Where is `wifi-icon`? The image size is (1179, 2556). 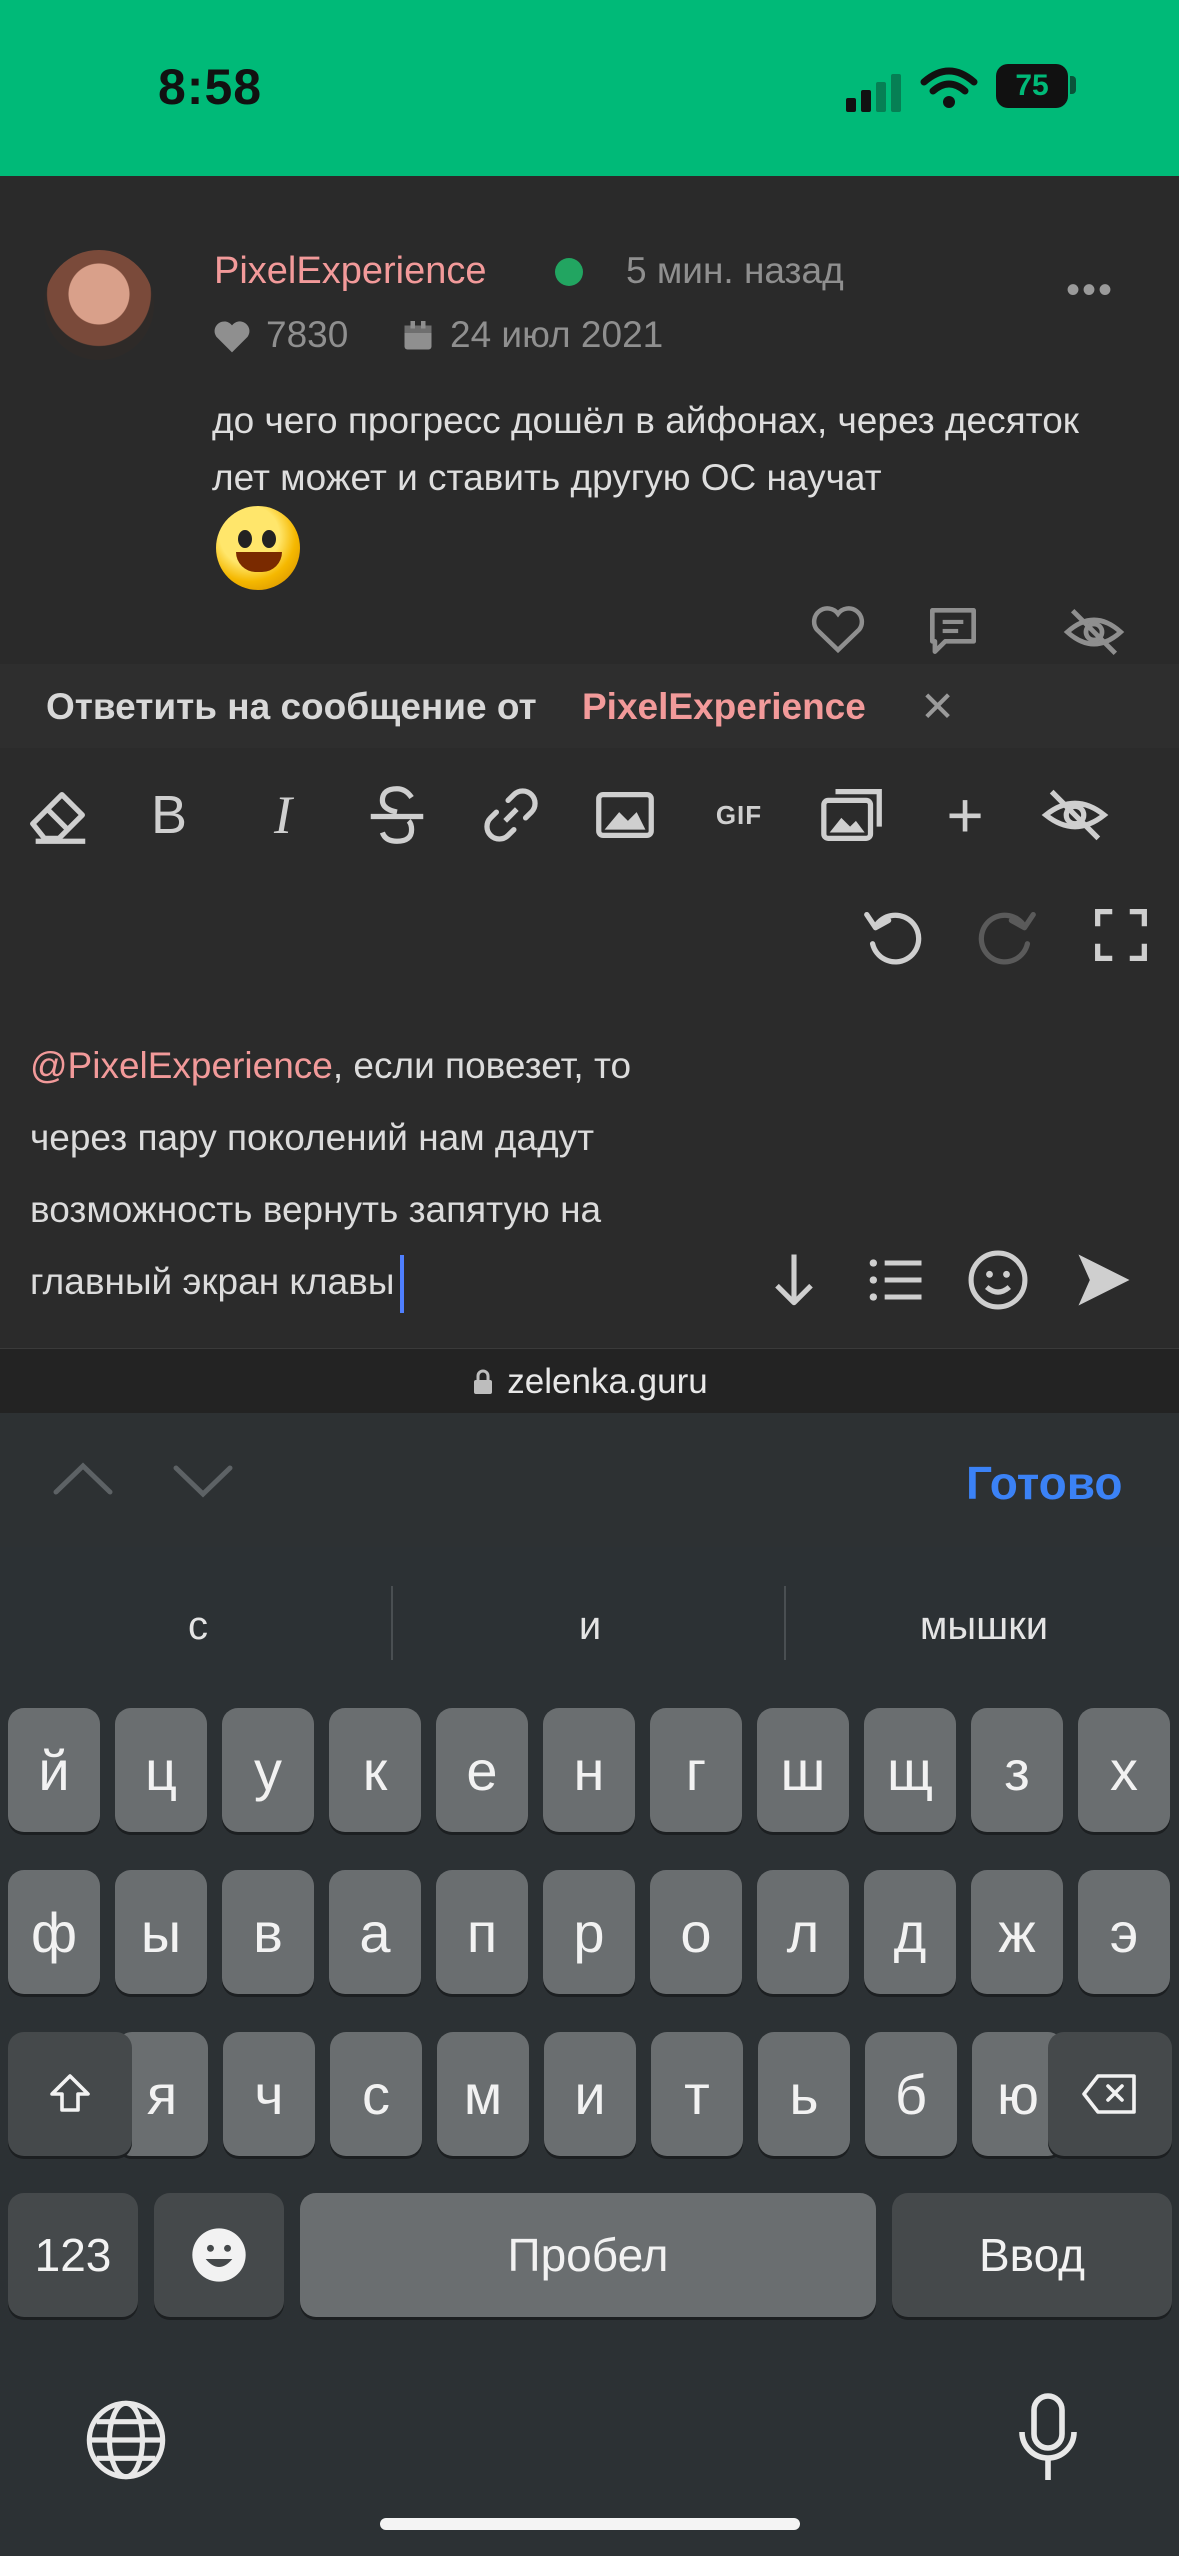 wifi-icon is located at coordinates (949, 87).